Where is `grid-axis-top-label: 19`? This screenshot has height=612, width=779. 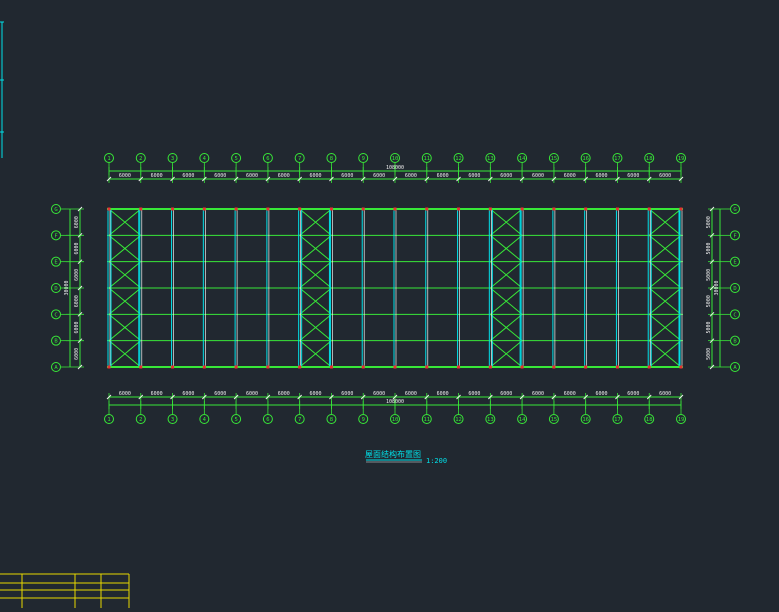
grid-axis-top-label: 19 is located at coordinates (681, 159).